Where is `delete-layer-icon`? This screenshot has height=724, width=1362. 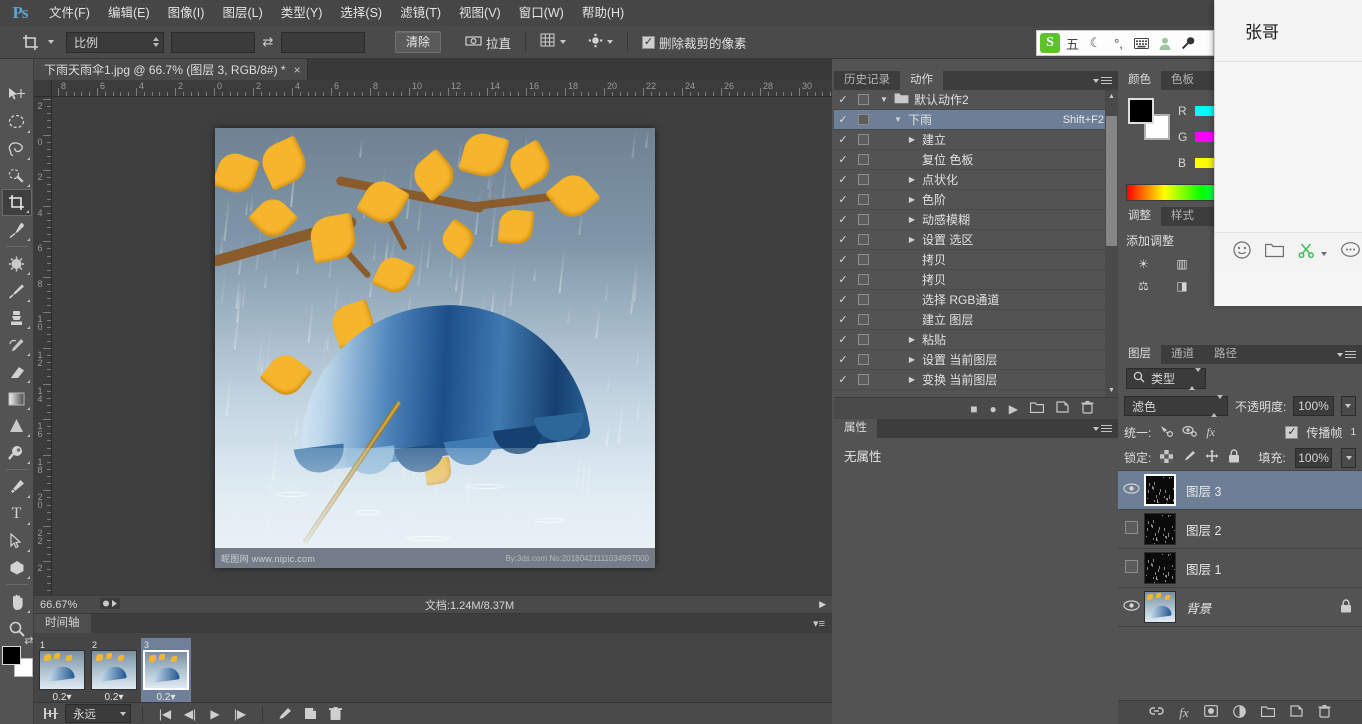 delete-layer-icon is located at coordinates (1324, 712).